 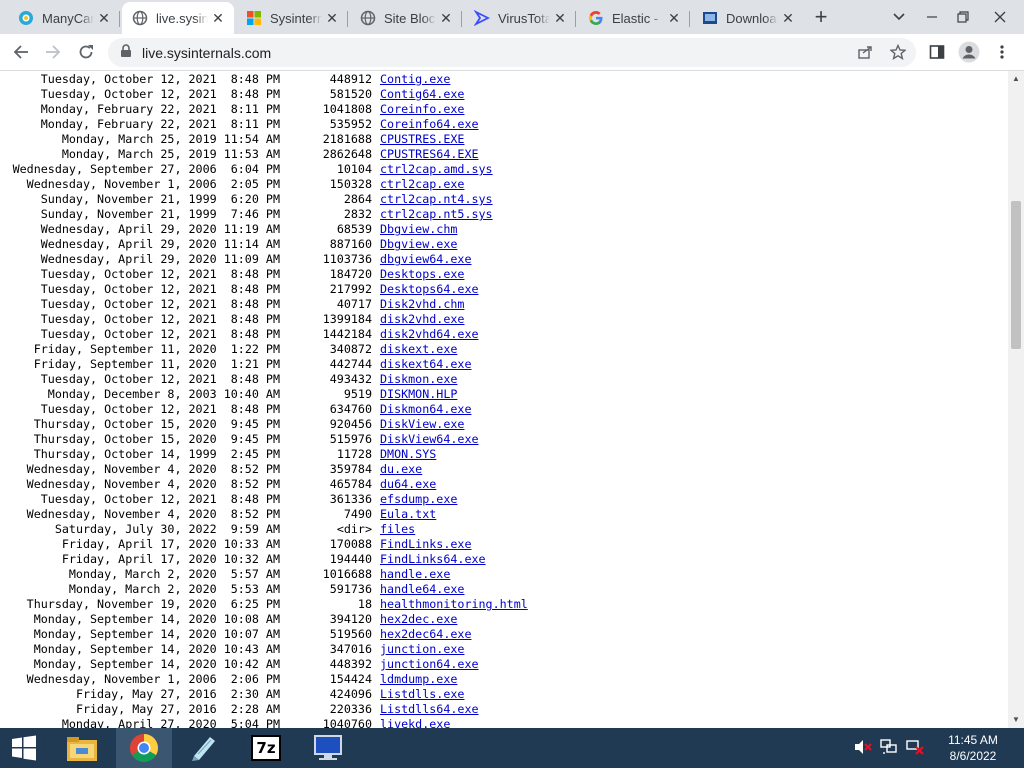 What do you see at coordinates (429, 124) in the screenshot?
I see `file-link: Coreinfo64.exe` at bounding box center [429, 124].